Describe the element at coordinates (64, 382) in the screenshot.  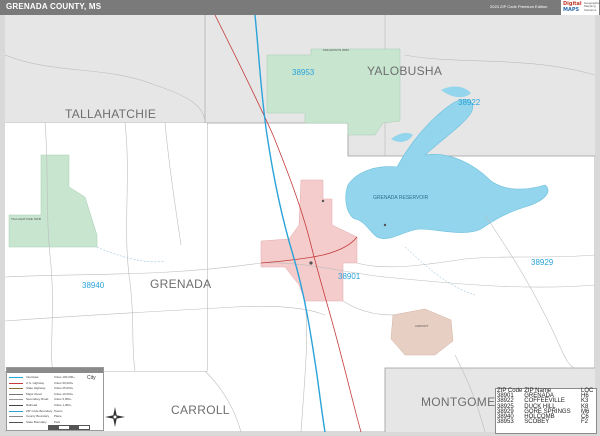
I see `legend-value: Cities 50,000+` at that location.